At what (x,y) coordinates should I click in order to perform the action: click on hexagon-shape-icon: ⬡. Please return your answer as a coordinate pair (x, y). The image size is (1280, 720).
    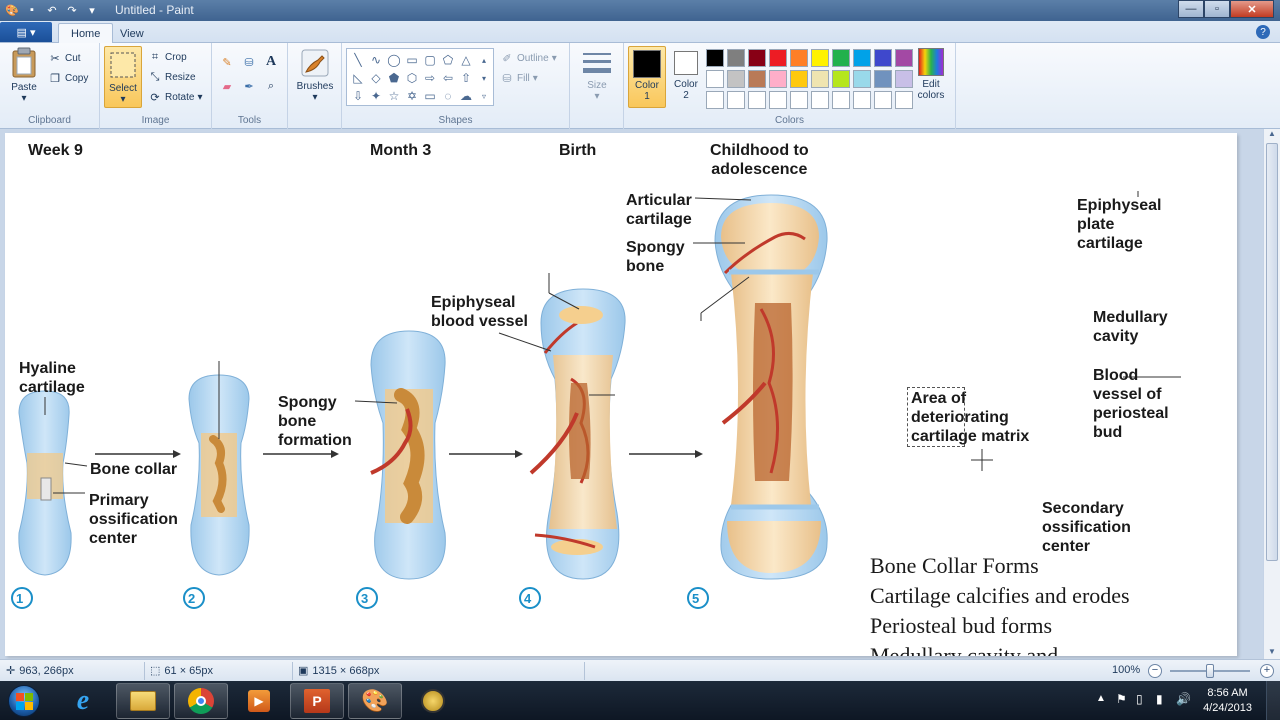
    Looking at the image, I should click on (412, 78).